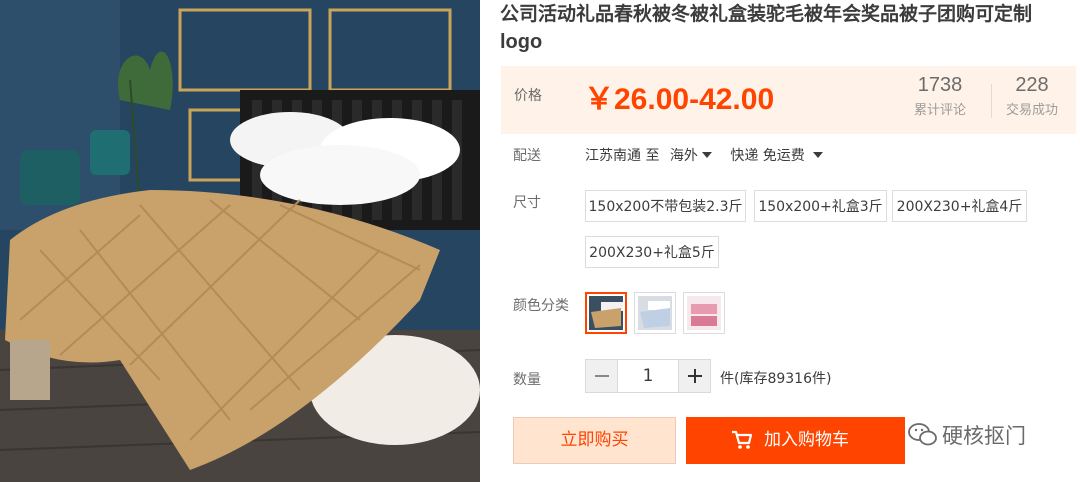 Image resolution: width=1080 pixels, height=482 pixels. Describe the element at coordinates (527, 156) in the screenshot. I see `shipping-label: 配送` at that location.